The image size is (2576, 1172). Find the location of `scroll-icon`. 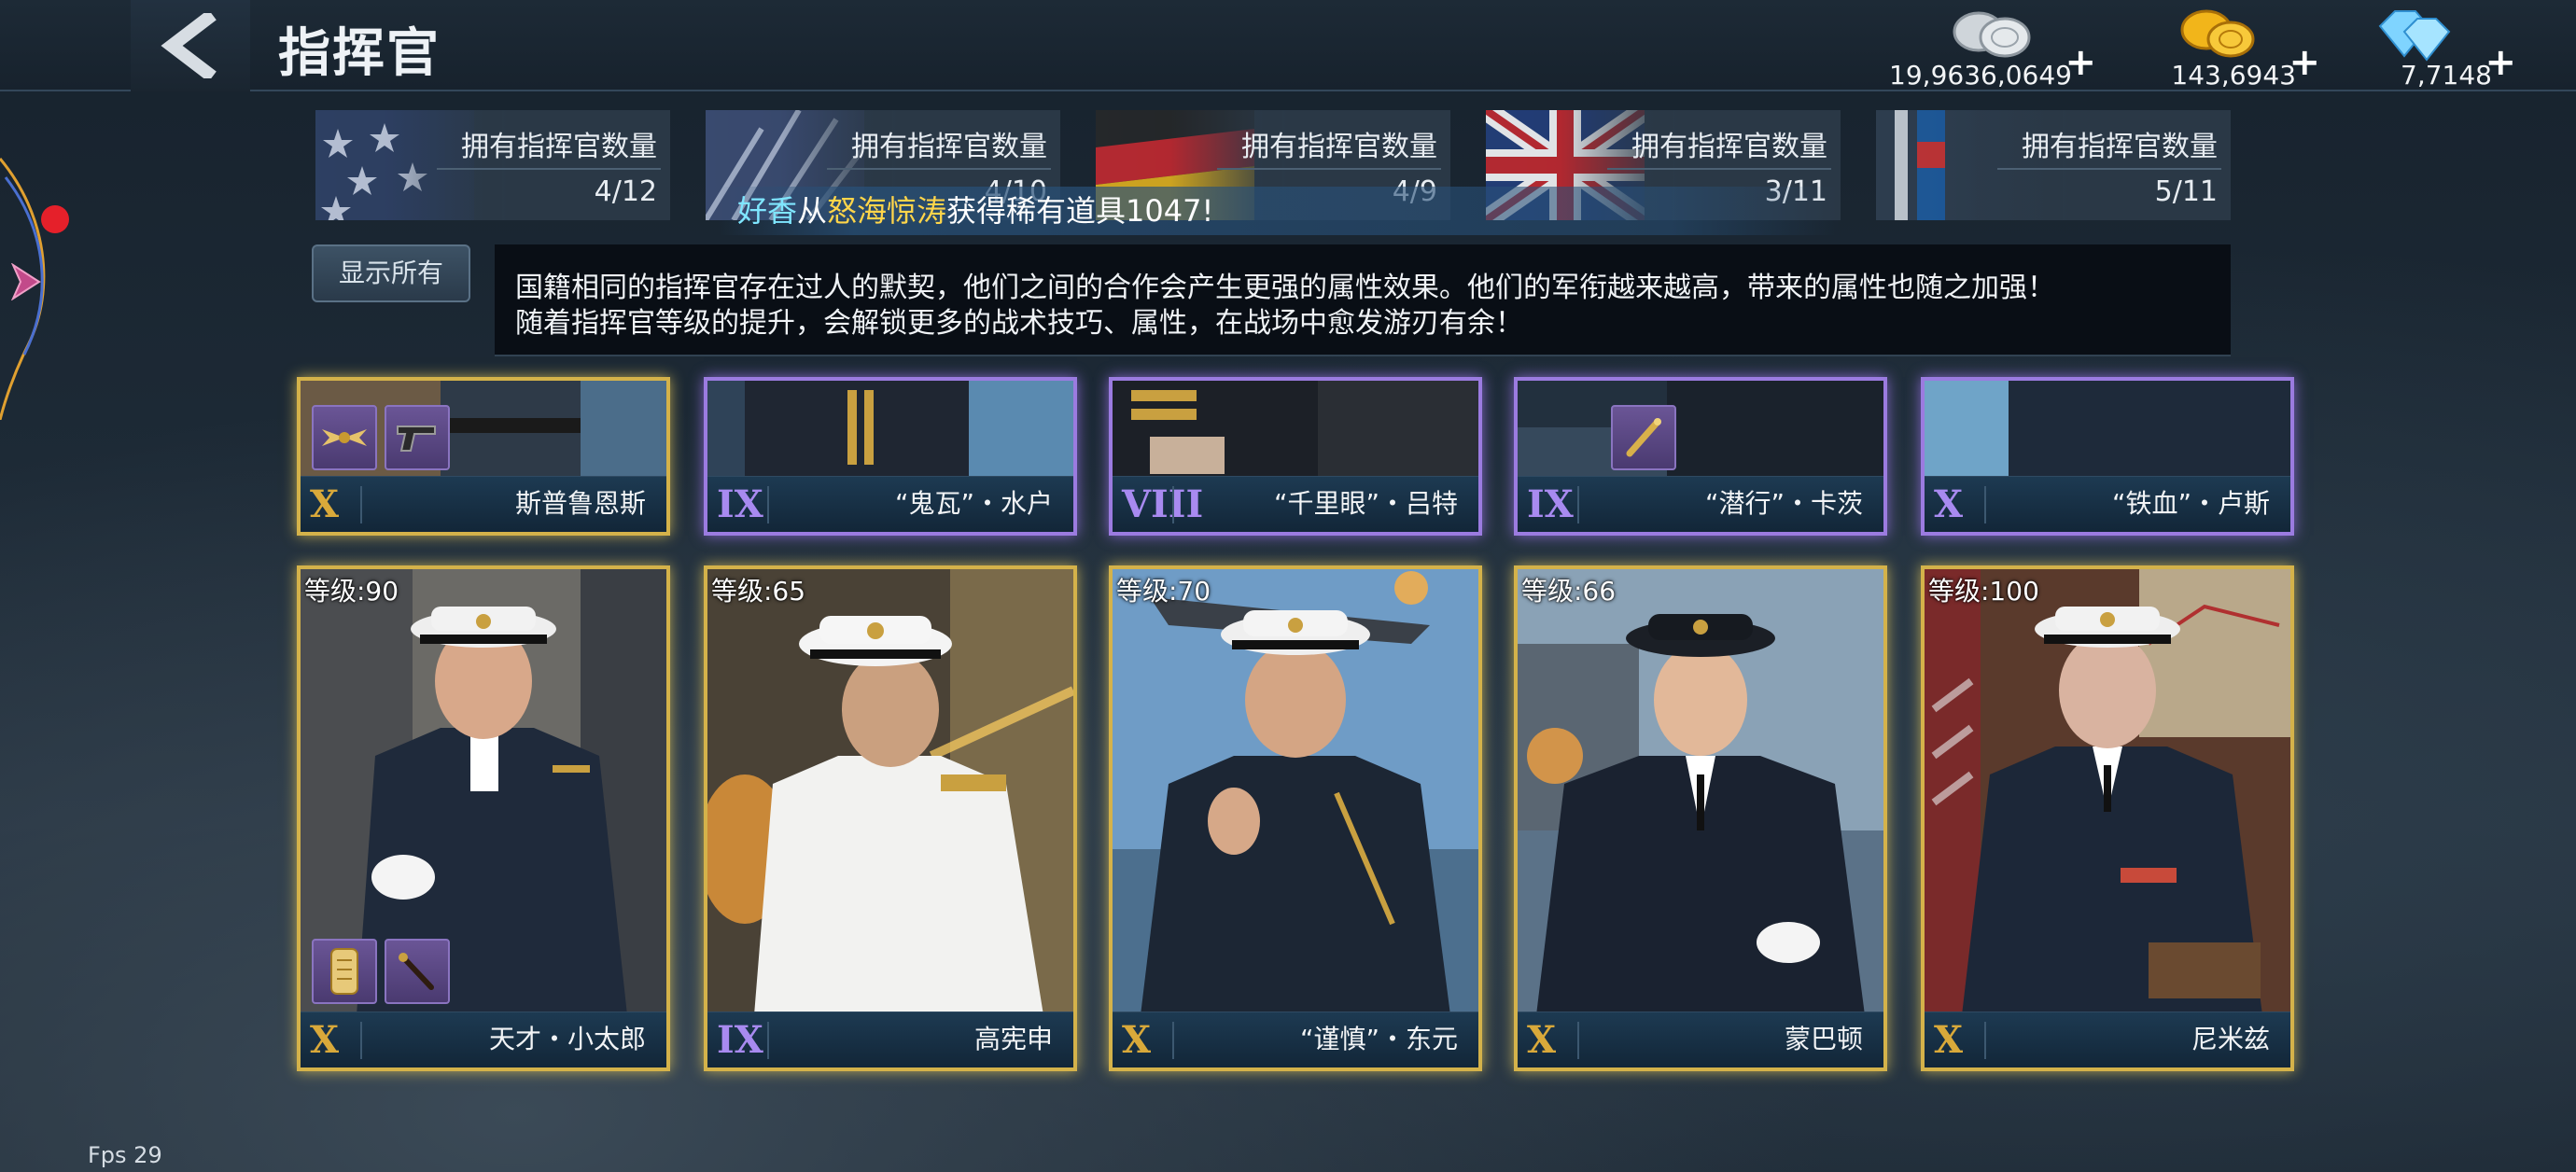

scroll-icon is located at coordinates (344, 971).